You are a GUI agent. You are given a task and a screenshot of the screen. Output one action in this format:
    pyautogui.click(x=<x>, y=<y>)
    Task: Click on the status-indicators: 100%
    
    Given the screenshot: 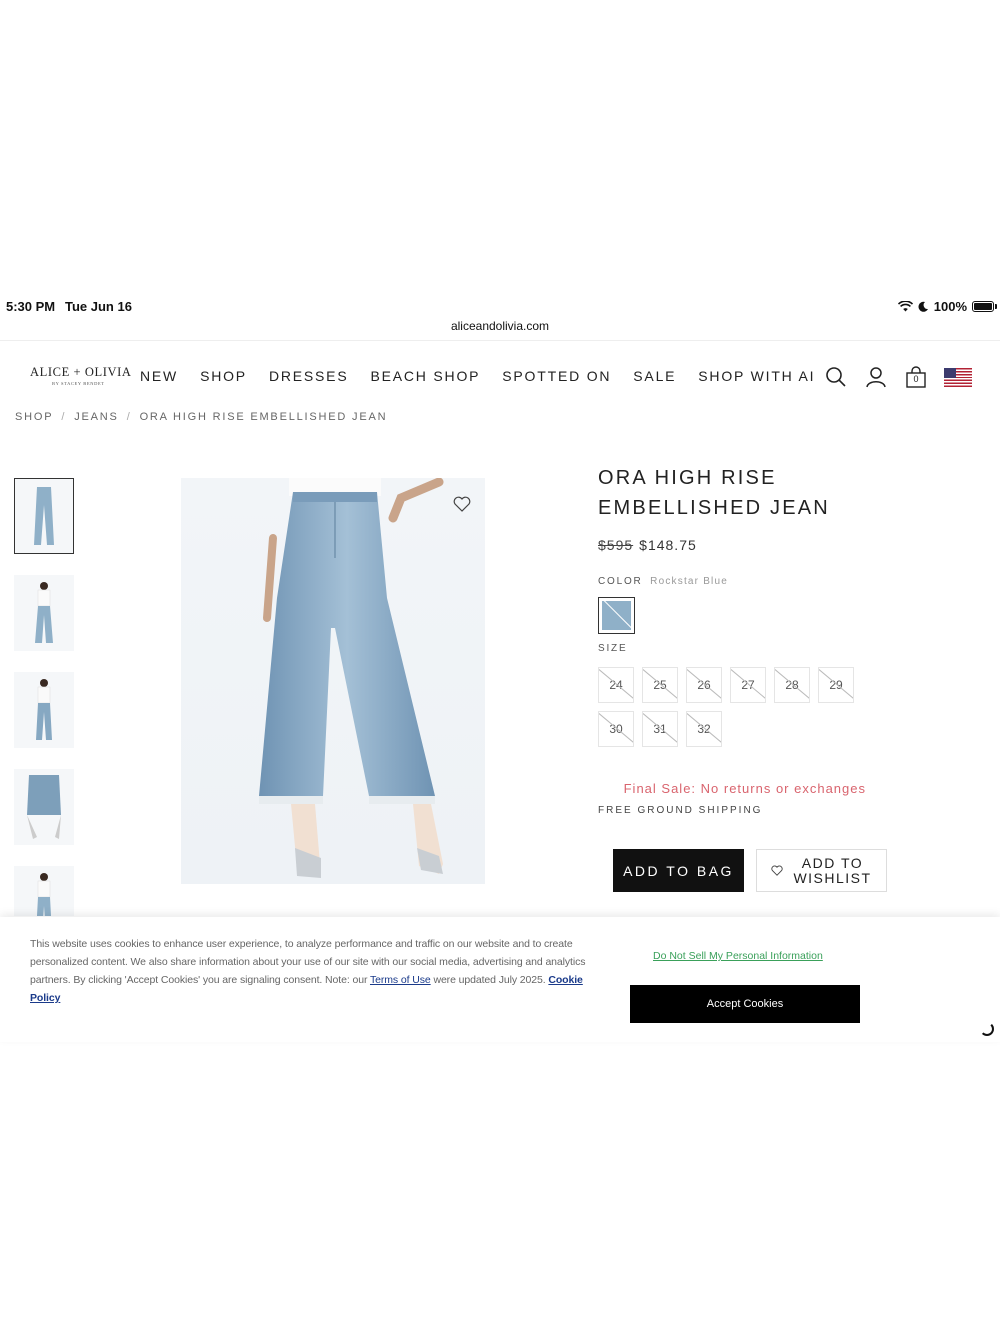 What is the action you would take?
    pyautogui.click(x=947, y=306)
    